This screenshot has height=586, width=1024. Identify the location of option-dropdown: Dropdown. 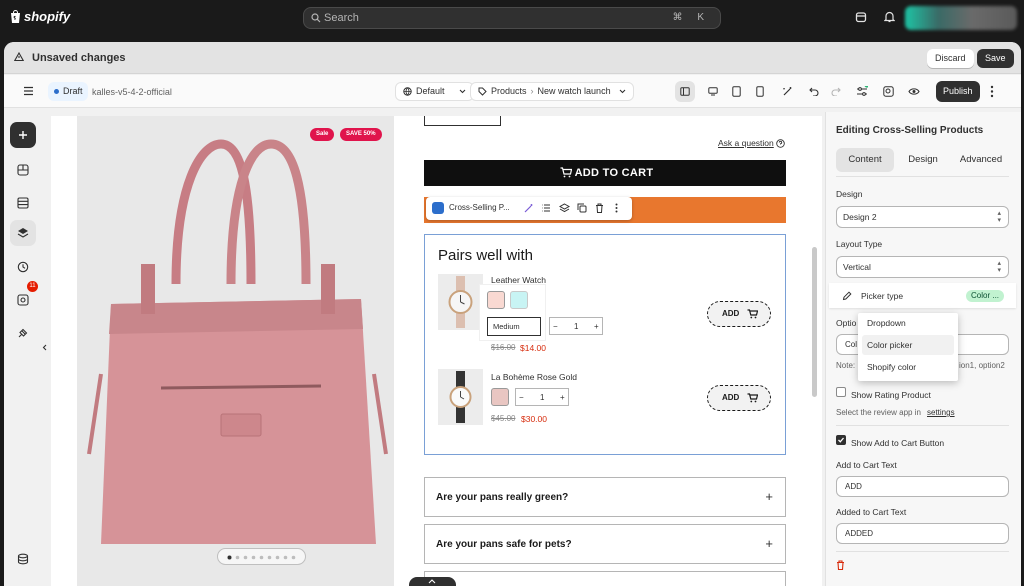
(908, 323).